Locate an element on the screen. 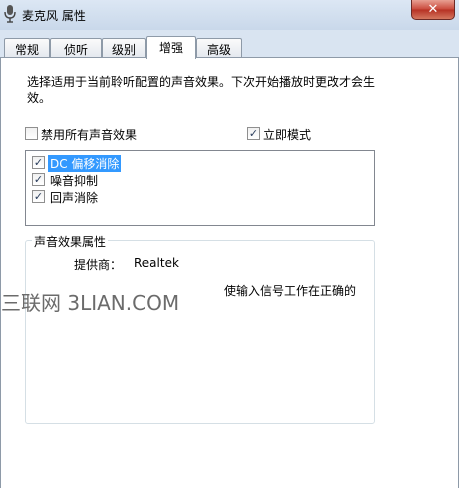 The height and width of the screenshot is (488, 459). immediate-mode-label: 立即模式 is located at coordinates (287, 135).